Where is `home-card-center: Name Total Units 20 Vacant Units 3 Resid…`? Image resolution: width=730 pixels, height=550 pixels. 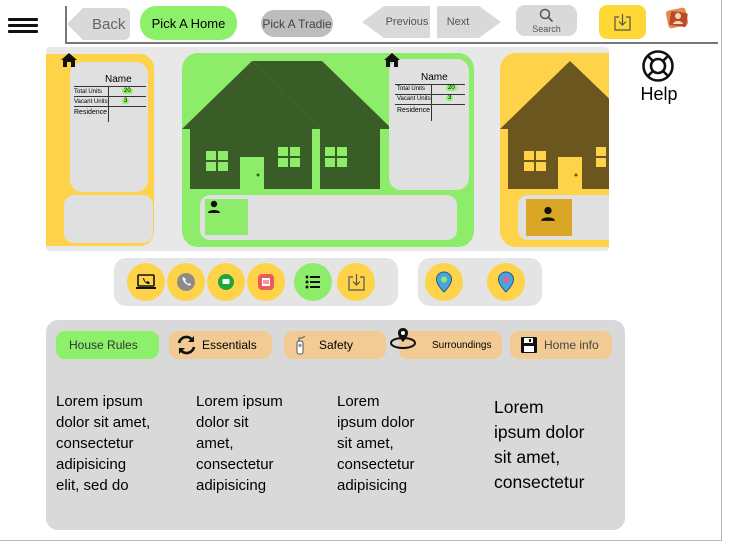 home-card-center: Name Total Units 20 Vacant Units 3 Resid… is located at coordinates (328, 150).